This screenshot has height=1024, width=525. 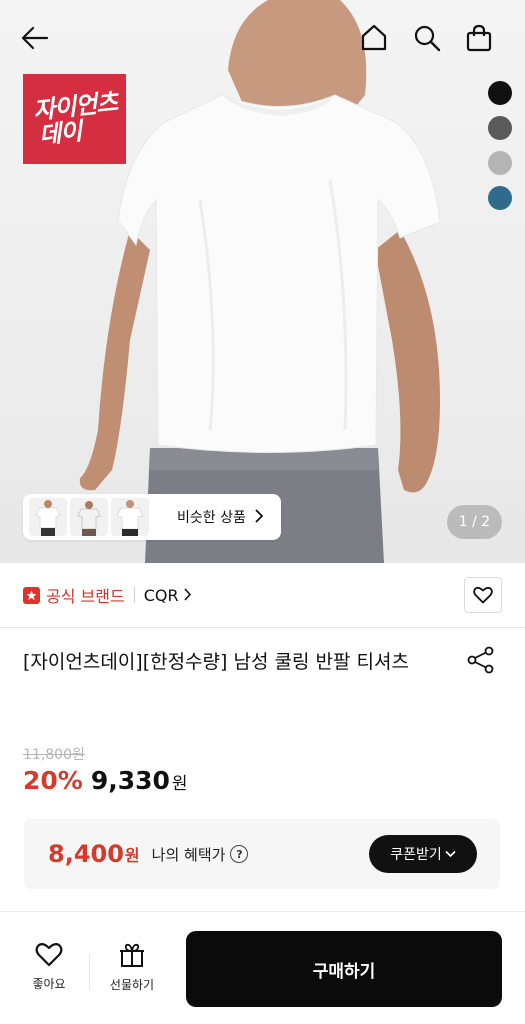 What do you see at coordinates (474, 522) in the screenshot?
I see `image-pager: 1 / 2` at bounding box center [474, 522].